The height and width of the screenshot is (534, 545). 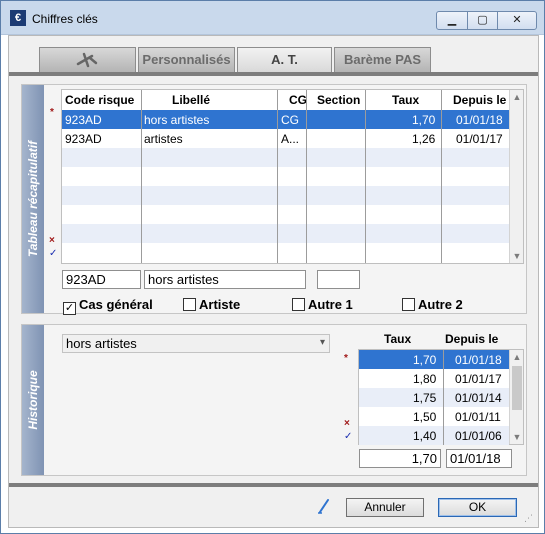 What do you see at coordinates (322, 304) in the screenshot?
I see `autre-1-checkbox: Autre 1` at bounding box center [322, 304].